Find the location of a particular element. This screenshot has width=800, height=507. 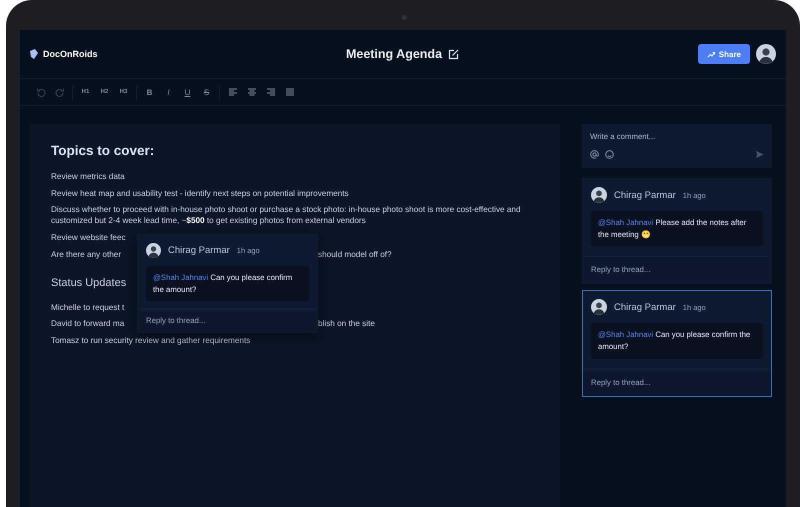

underline-button: U is located at coordinates (187, 92).